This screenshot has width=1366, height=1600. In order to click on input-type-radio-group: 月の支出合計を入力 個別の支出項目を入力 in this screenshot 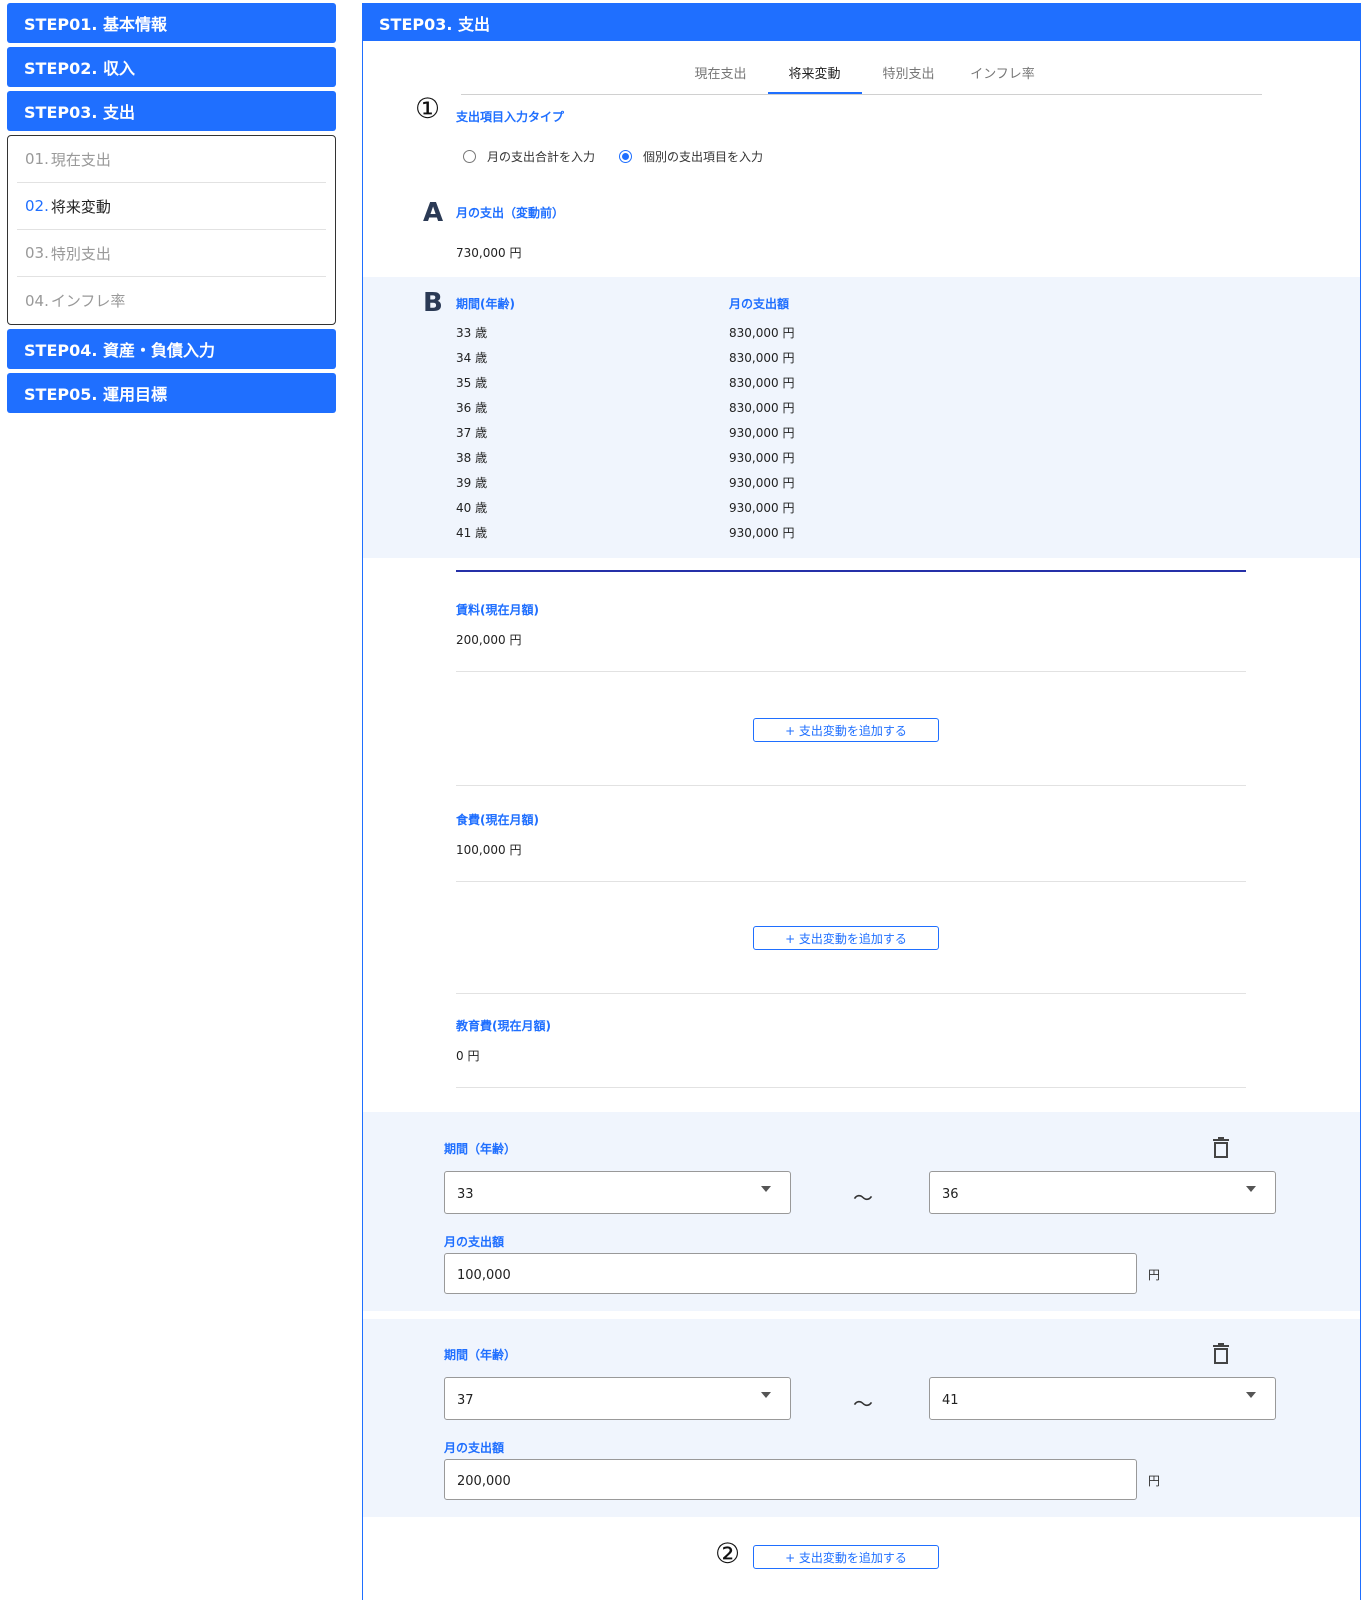, I will do `click(625, 156)`.